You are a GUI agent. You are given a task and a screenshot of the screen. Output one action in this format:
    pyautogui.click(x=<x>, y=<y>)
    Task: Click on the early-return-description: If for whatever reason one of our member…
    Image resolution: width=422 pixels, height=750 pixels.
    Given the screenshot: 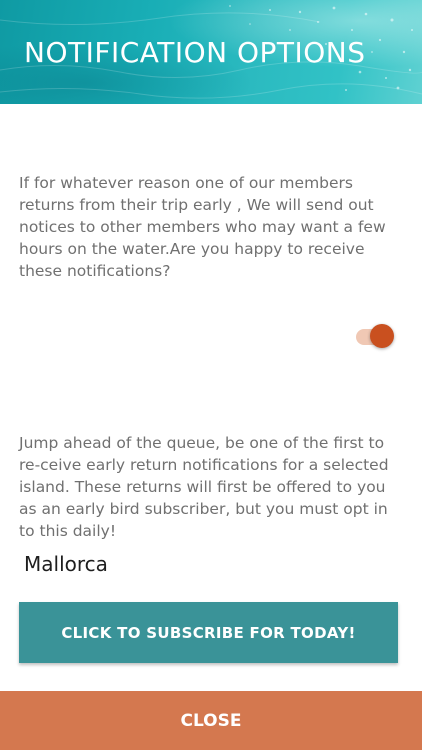 What is the action you would take?
    pyautogui.click(x=202, y=227)
    